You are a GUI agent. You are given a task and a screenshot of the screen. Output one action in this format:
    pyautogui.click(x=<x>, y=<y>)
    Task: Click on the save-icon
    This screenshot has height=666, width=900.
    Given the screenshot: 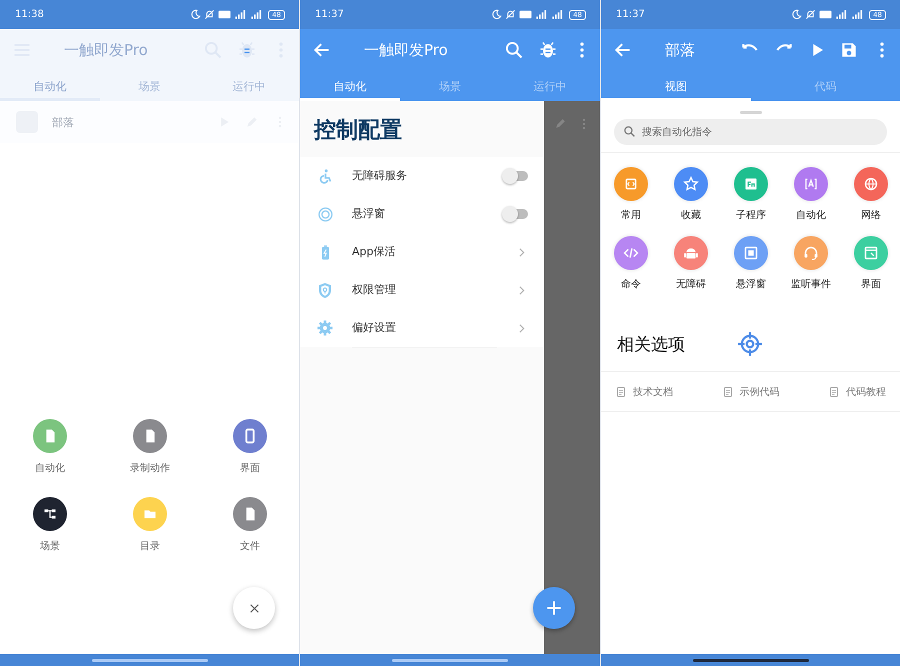 What is the action you would take?
    pyautogui.click(x=849, y=50)
    